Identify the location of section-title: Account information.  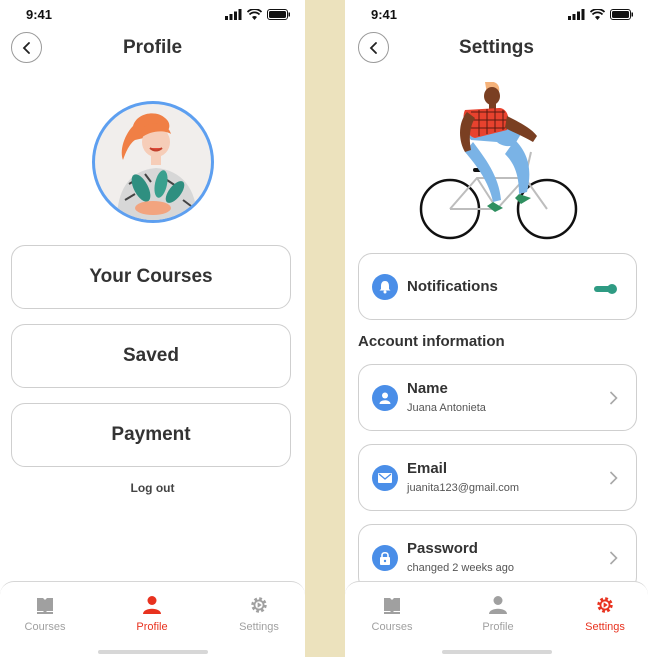
(431, 341).